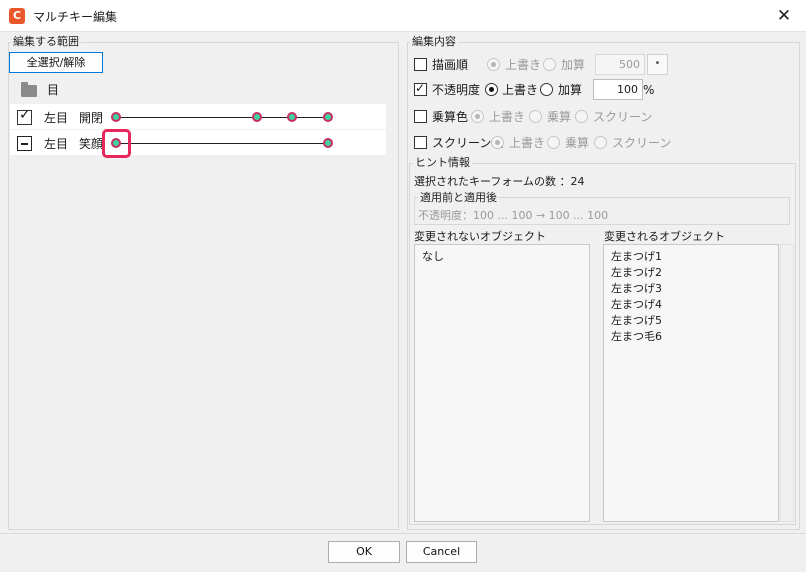 The width and height of the screenshot is (806, 572). Describe the element at coordinates (618, 89) in the screenshot. I see `opacity-input: 100` at that location.